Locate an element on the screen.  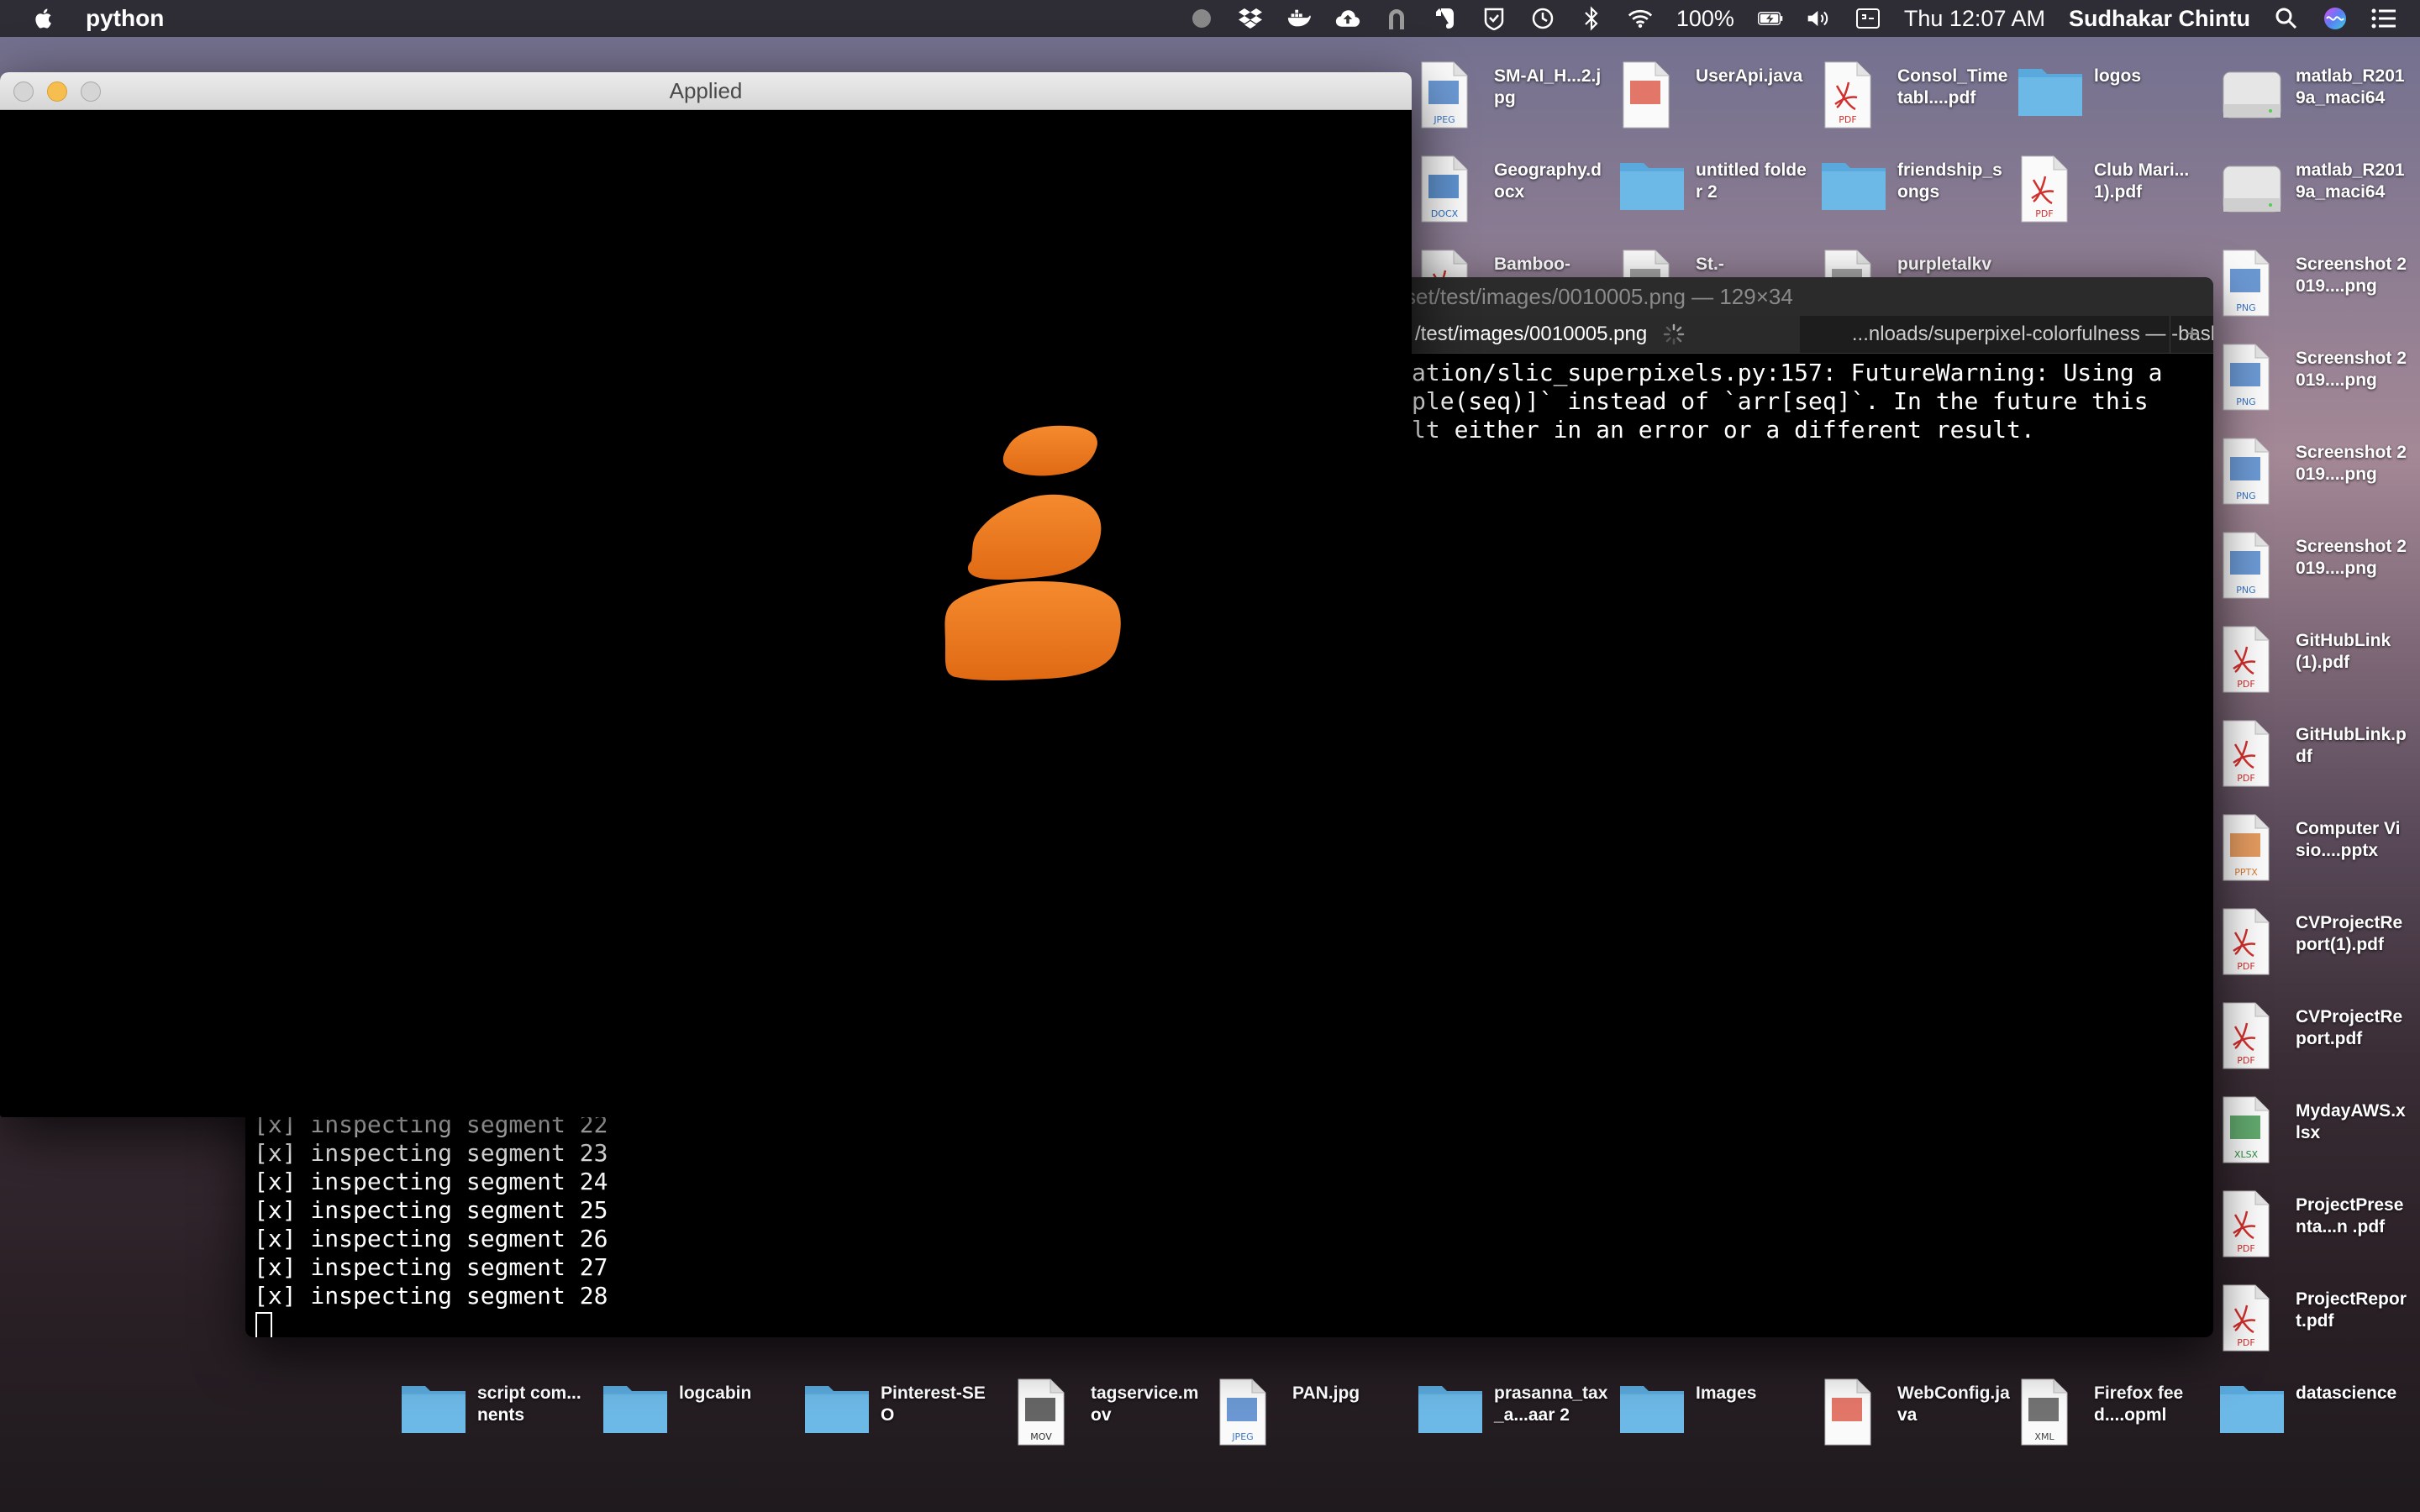
desktop-icon: PDF CVProjectReport(1).pdf is located at coordinates (2315, 942).